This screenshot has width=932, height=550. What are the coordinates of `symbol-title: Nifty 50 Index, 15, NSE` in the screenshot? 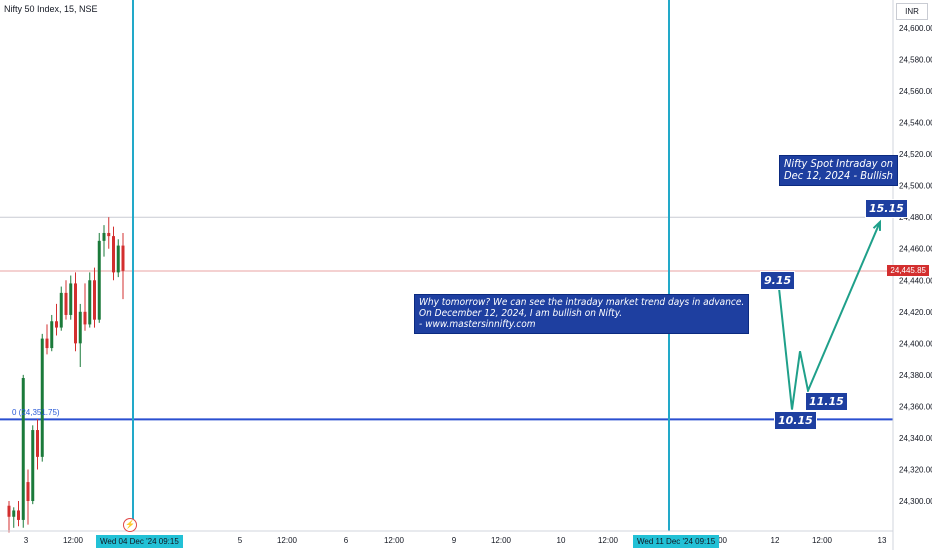 It's located at (51, 9).